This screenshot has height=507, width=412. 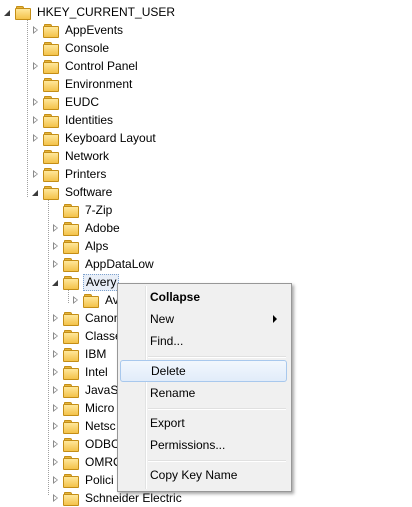 I want to click on tree-node-canon: Canon, so click(x=86, y=318).